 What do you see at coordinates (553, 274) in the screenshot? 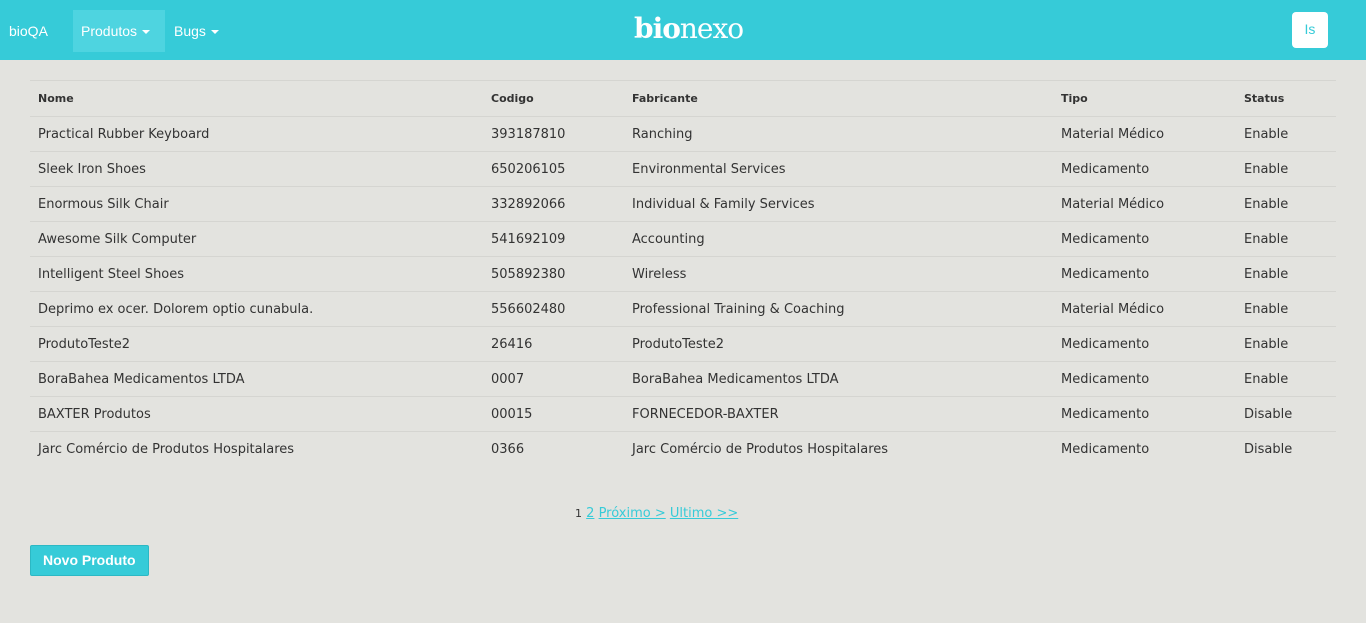
I see `cell-codigo: 505892380` at bounding box center [553, 274].